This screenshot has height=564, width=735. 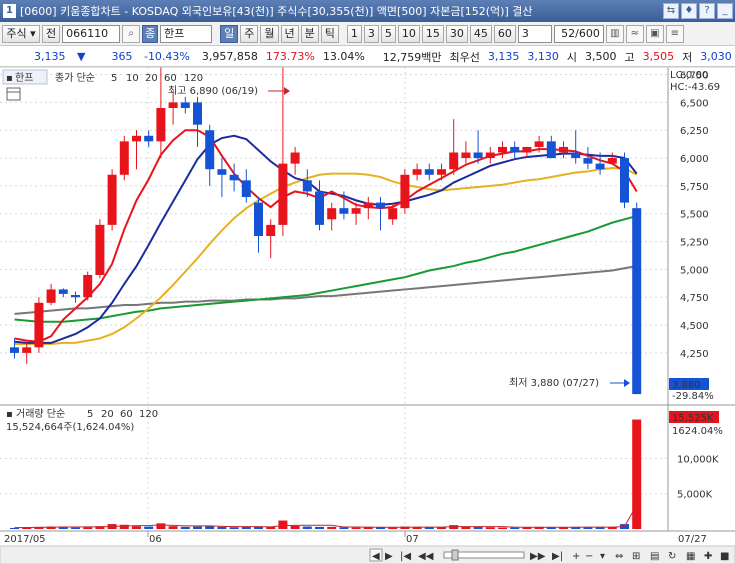 I want to click on scroll-start-icon: |◀, so click(x=405, y=556).